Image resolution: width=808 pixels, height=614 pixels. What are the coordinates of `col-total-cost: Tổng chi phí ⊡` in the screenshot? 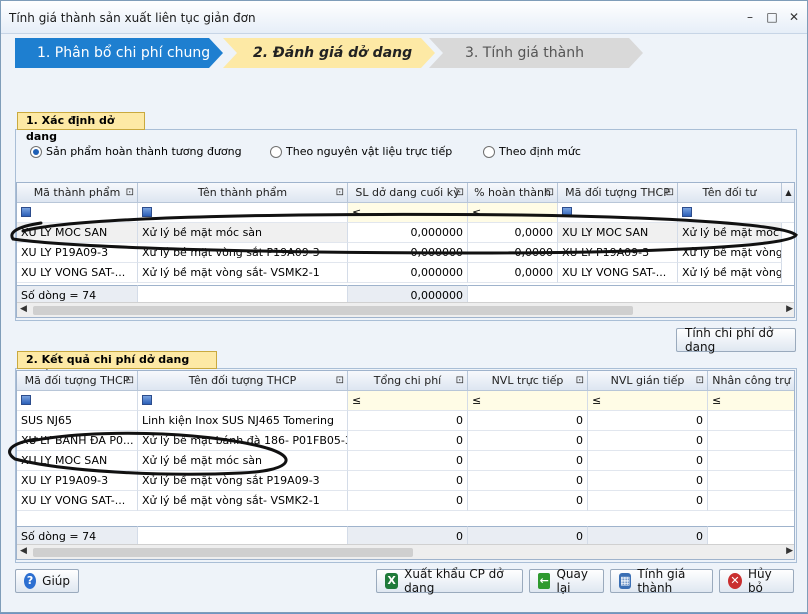 It's located at (408, 381).